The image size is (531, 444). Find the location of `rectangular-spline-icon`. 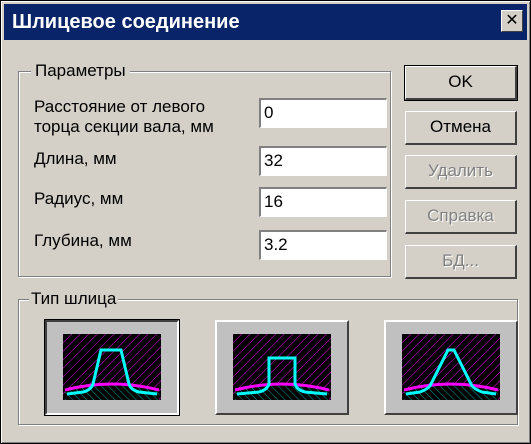

rectangular-spline-icon is located at coordinates (112, 367).